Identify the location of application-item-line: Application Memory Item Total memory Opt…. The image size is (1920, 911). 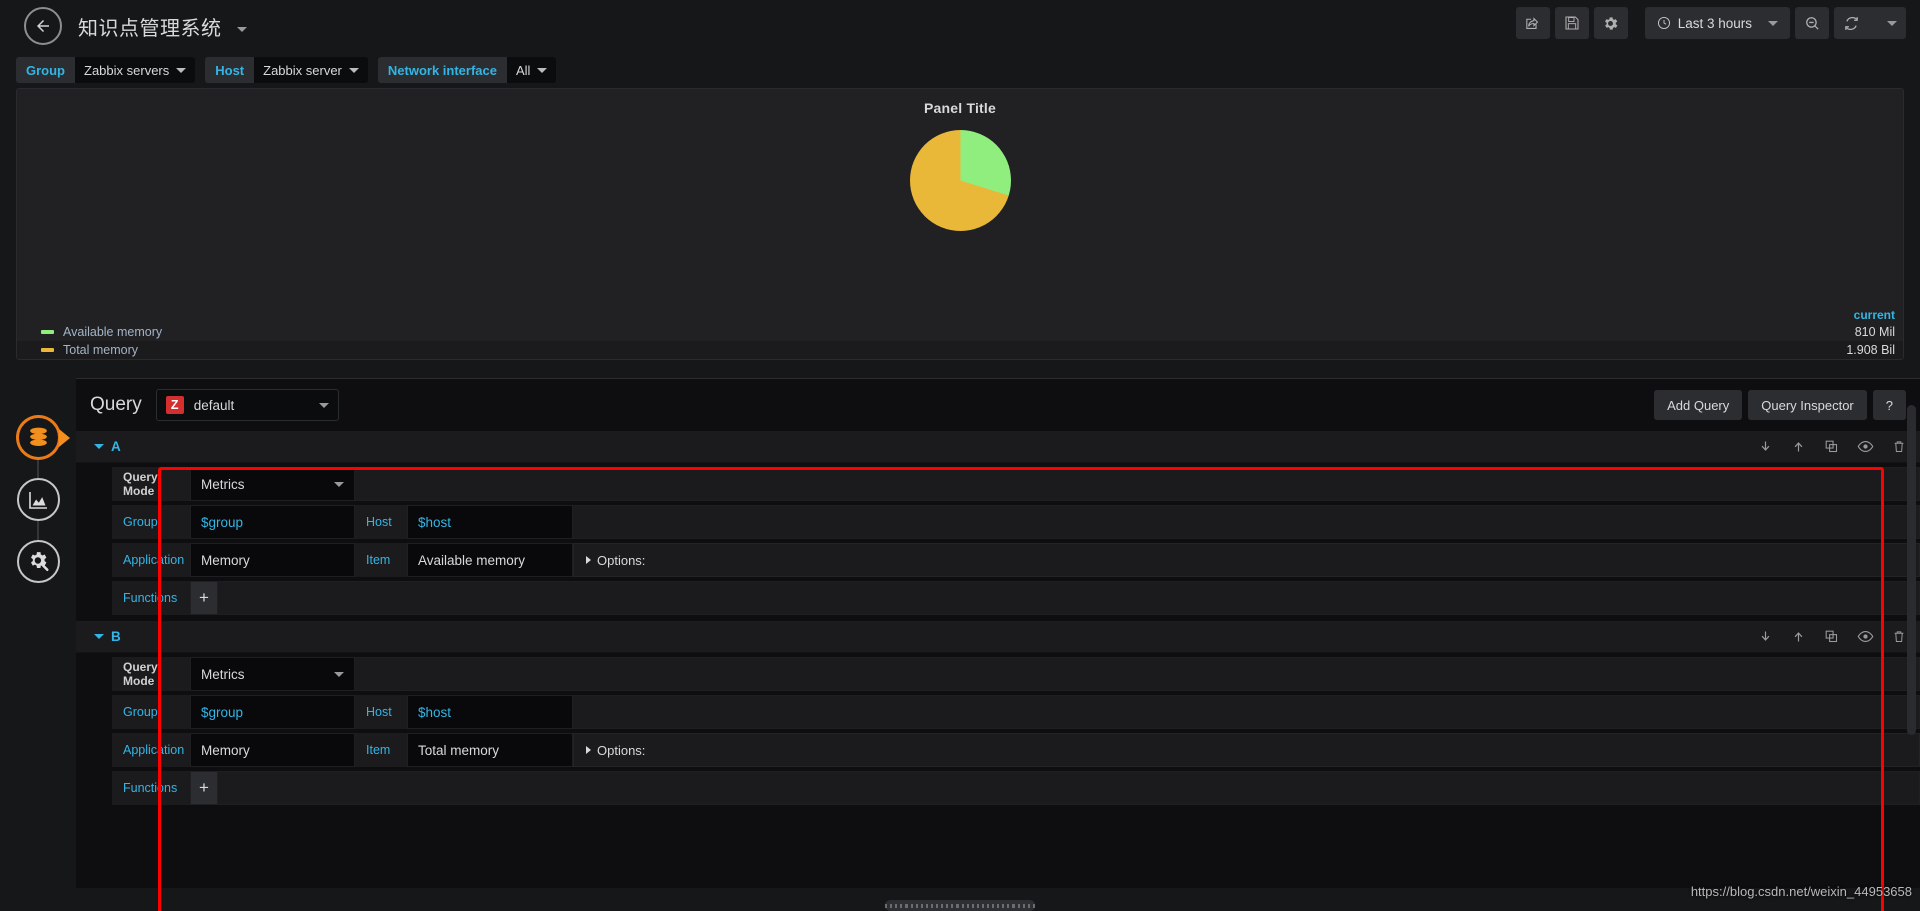
(1016, 750).